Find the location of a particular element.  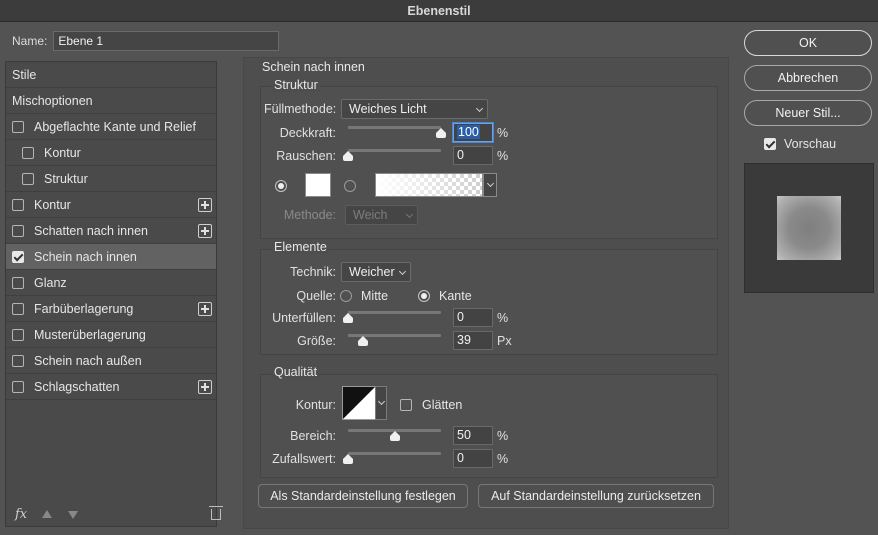

size-input: 39 is located at coordinates (473, 340).